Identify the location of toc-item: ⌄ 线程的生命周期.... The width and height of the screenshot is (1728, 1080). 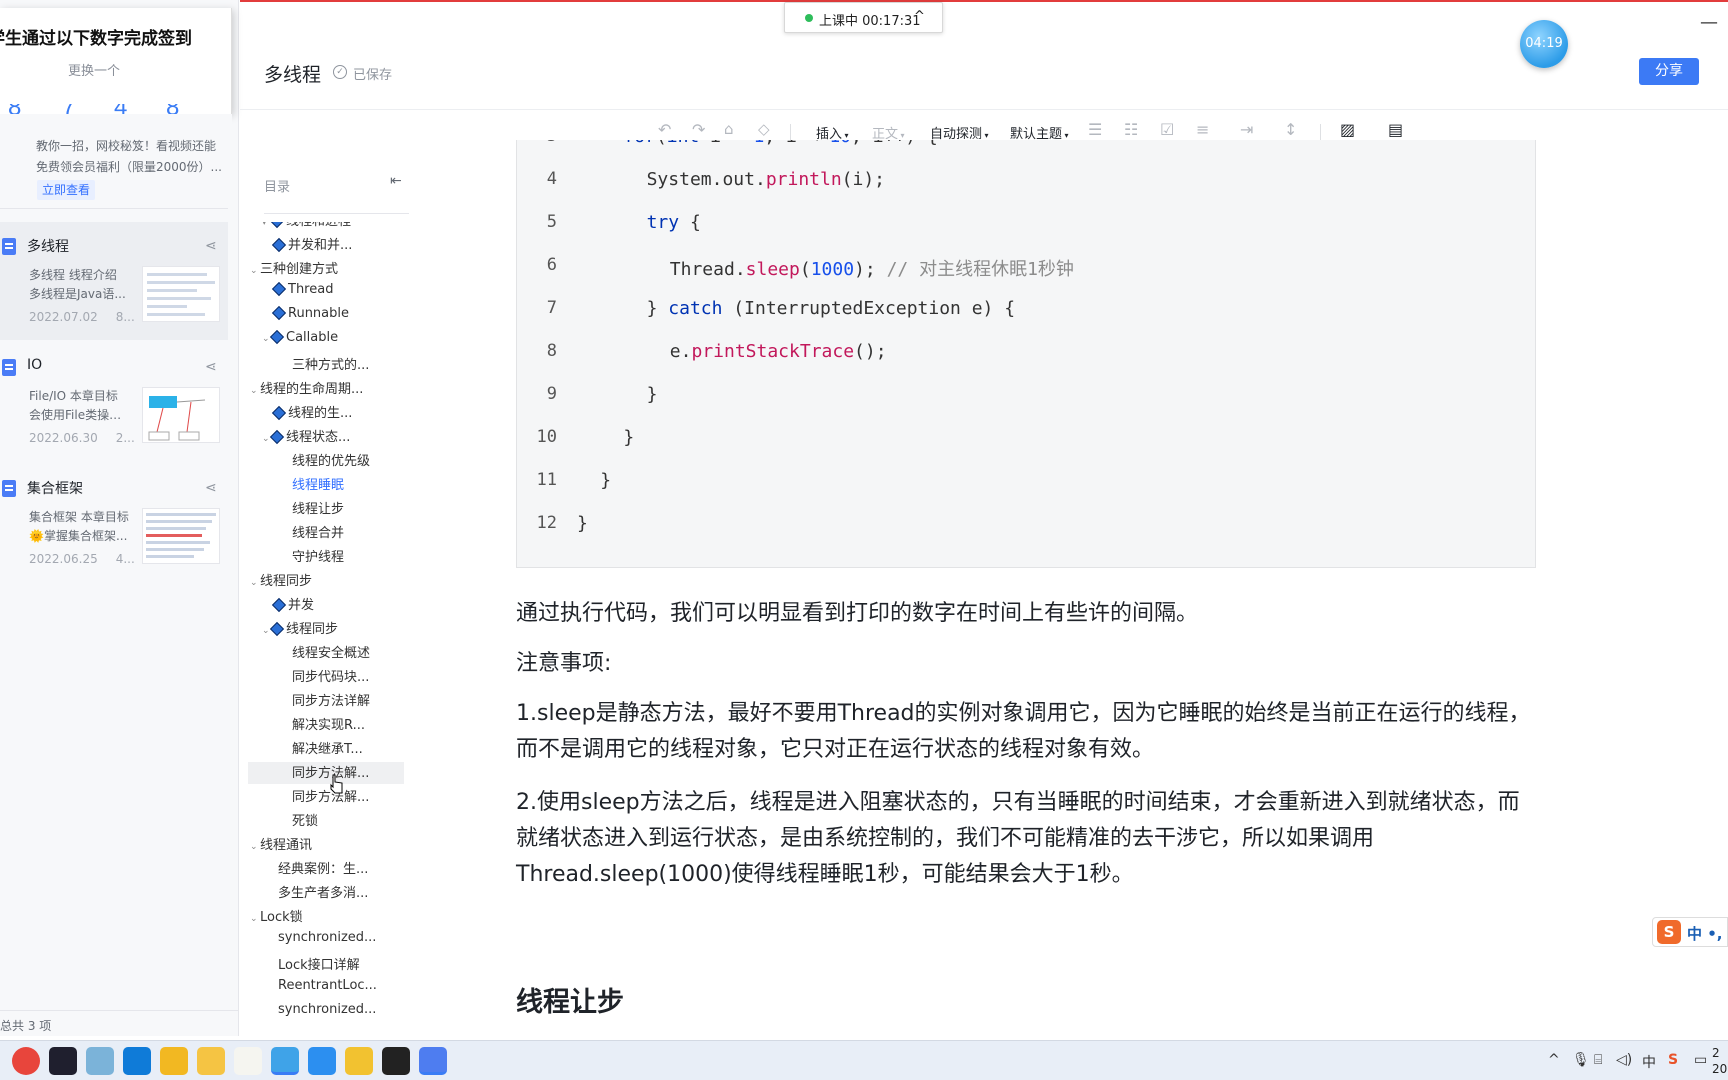
(326, 389).